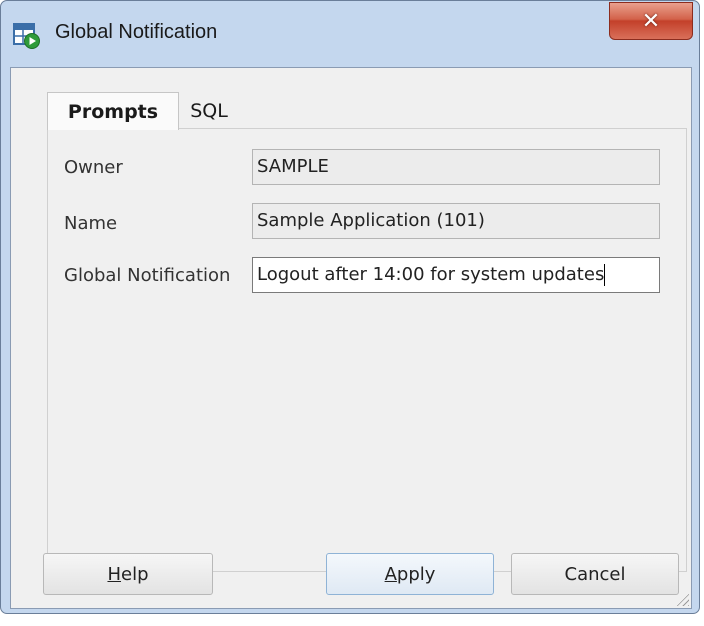 This screenshot has height=626, width=704. What do you see at coordinates (27, 36) in the screenshot?
I see `table-run-icon` at bounding box center [27, 36].